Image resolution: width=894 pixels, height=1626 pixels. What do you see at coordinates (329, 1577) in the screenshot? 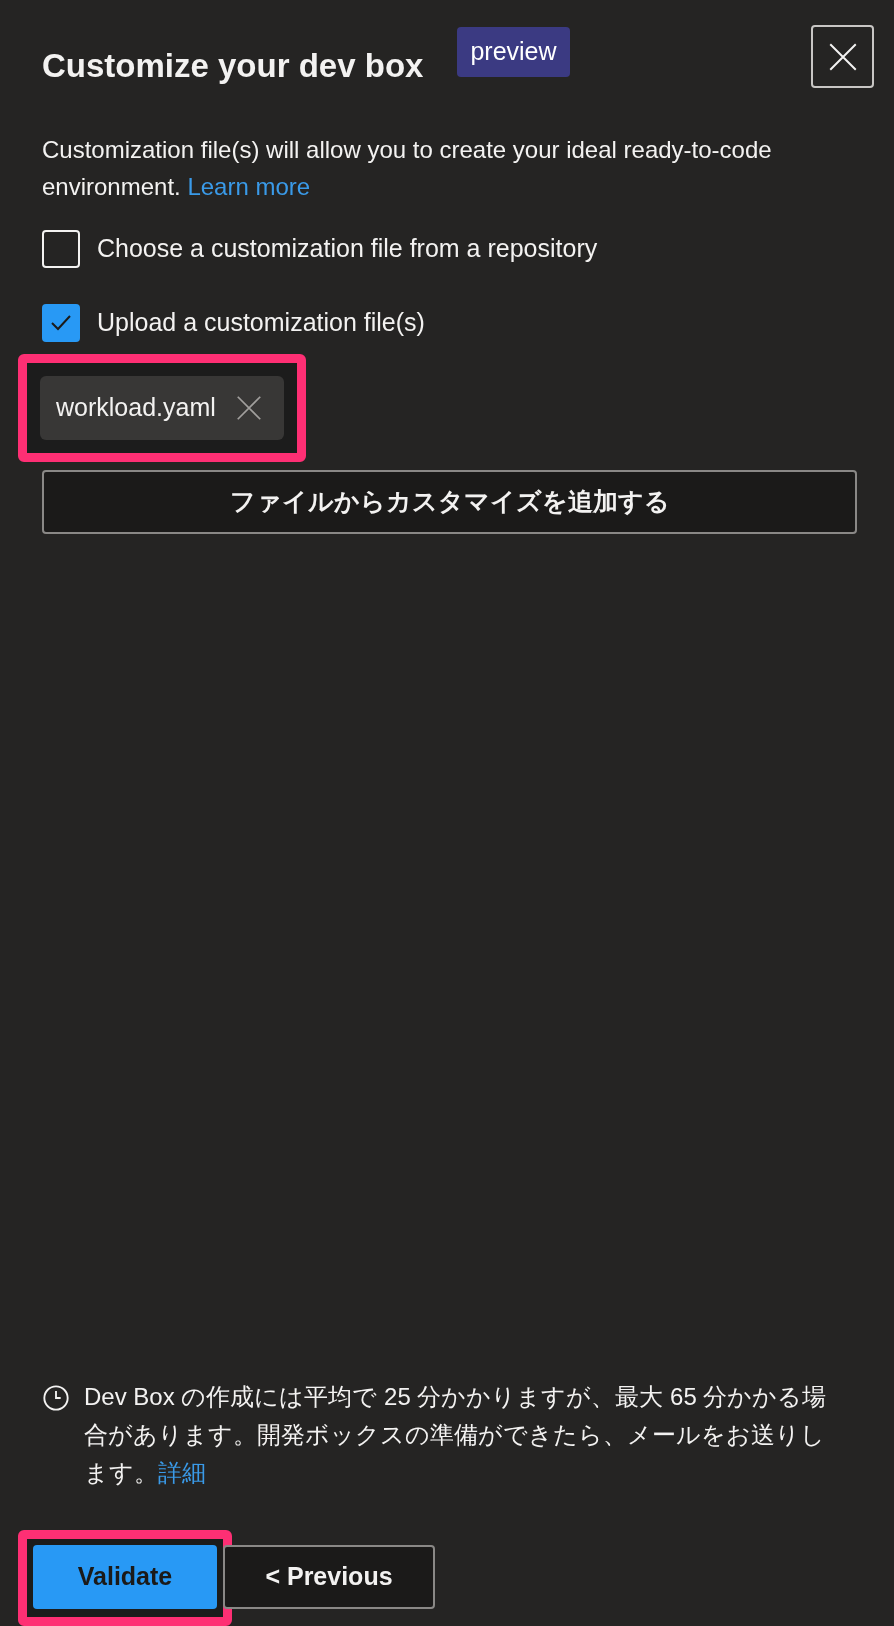
I see `previous-button: < Previous` at bounding box center [329, 1577].